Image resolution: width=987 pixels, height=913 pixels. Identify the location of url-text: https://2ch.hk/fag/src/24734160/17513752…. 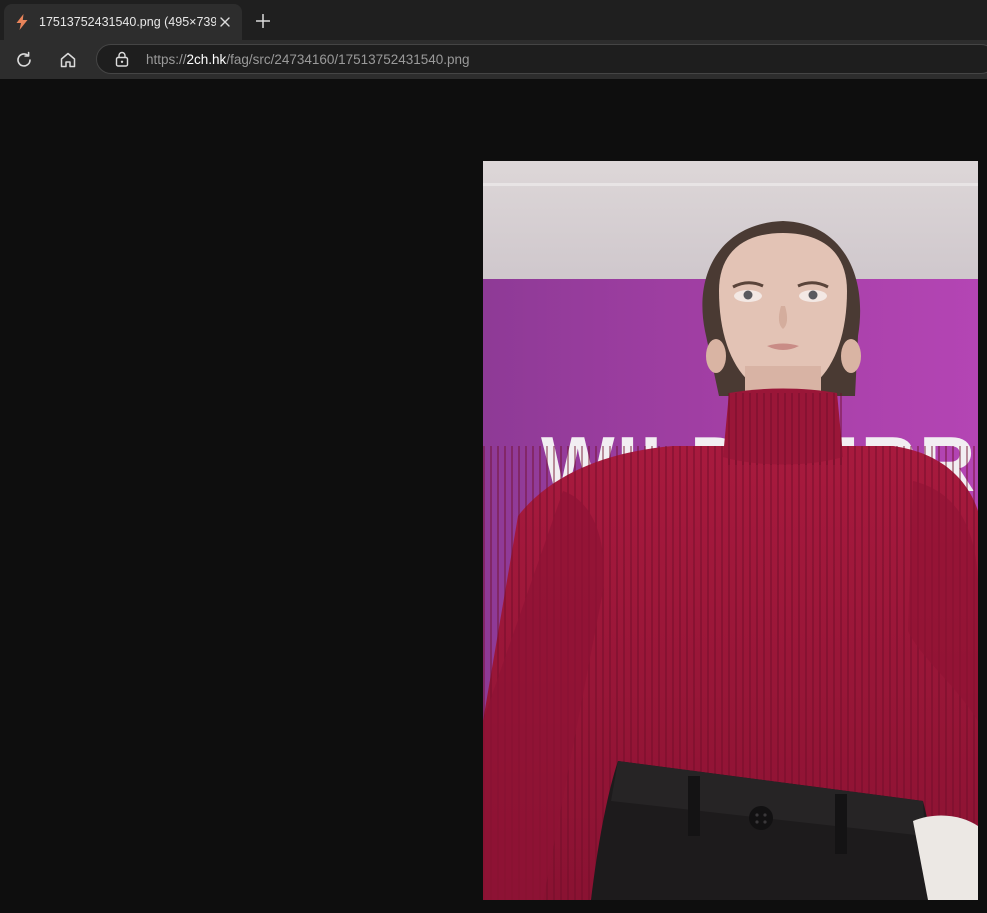
(308, 59).